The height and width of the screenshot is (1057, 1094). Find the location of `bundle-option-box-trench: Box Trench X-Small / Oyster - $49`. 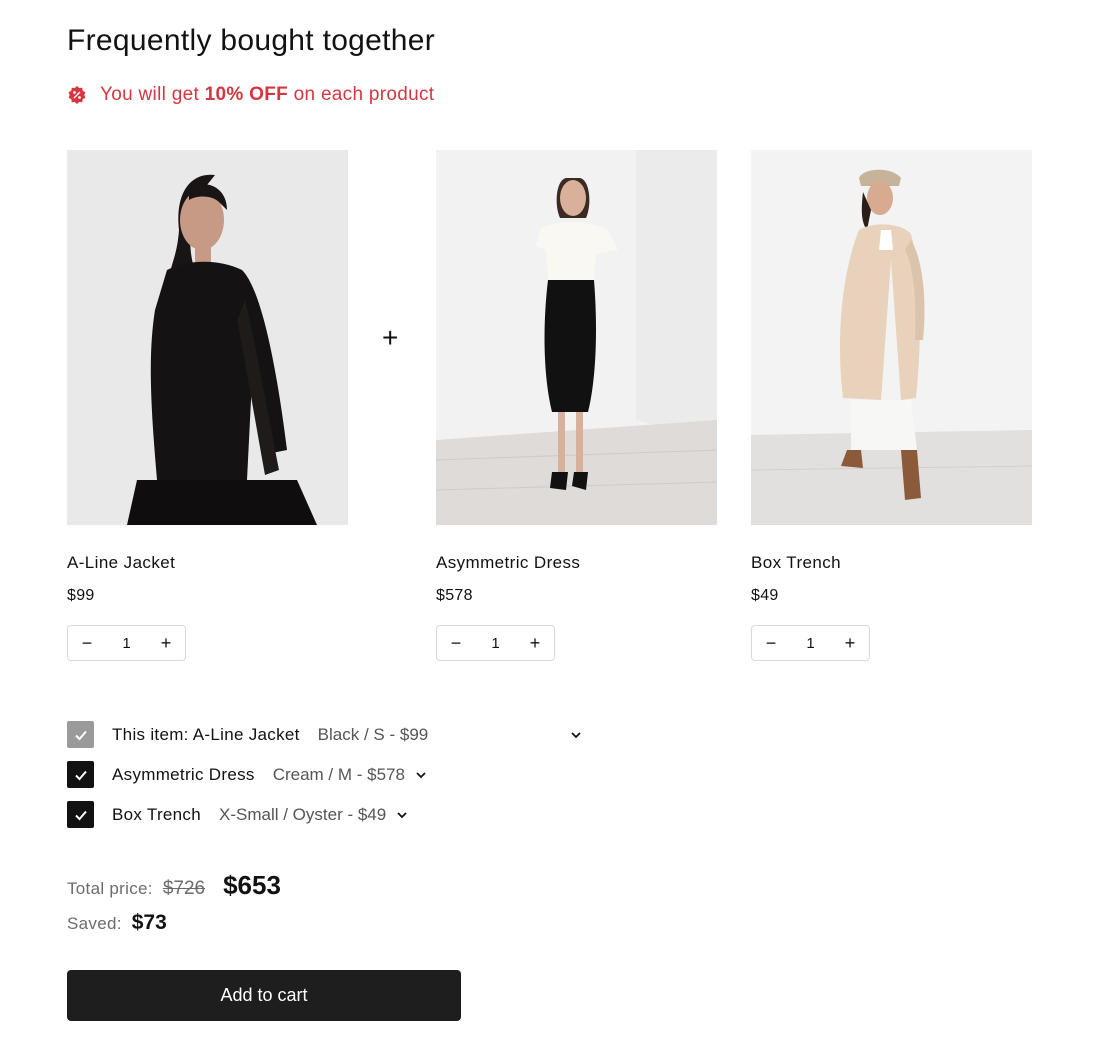

bundle-option-box-trench: Box Trench X-Small / Oyster - $49 is located at coordinates (324, 814).